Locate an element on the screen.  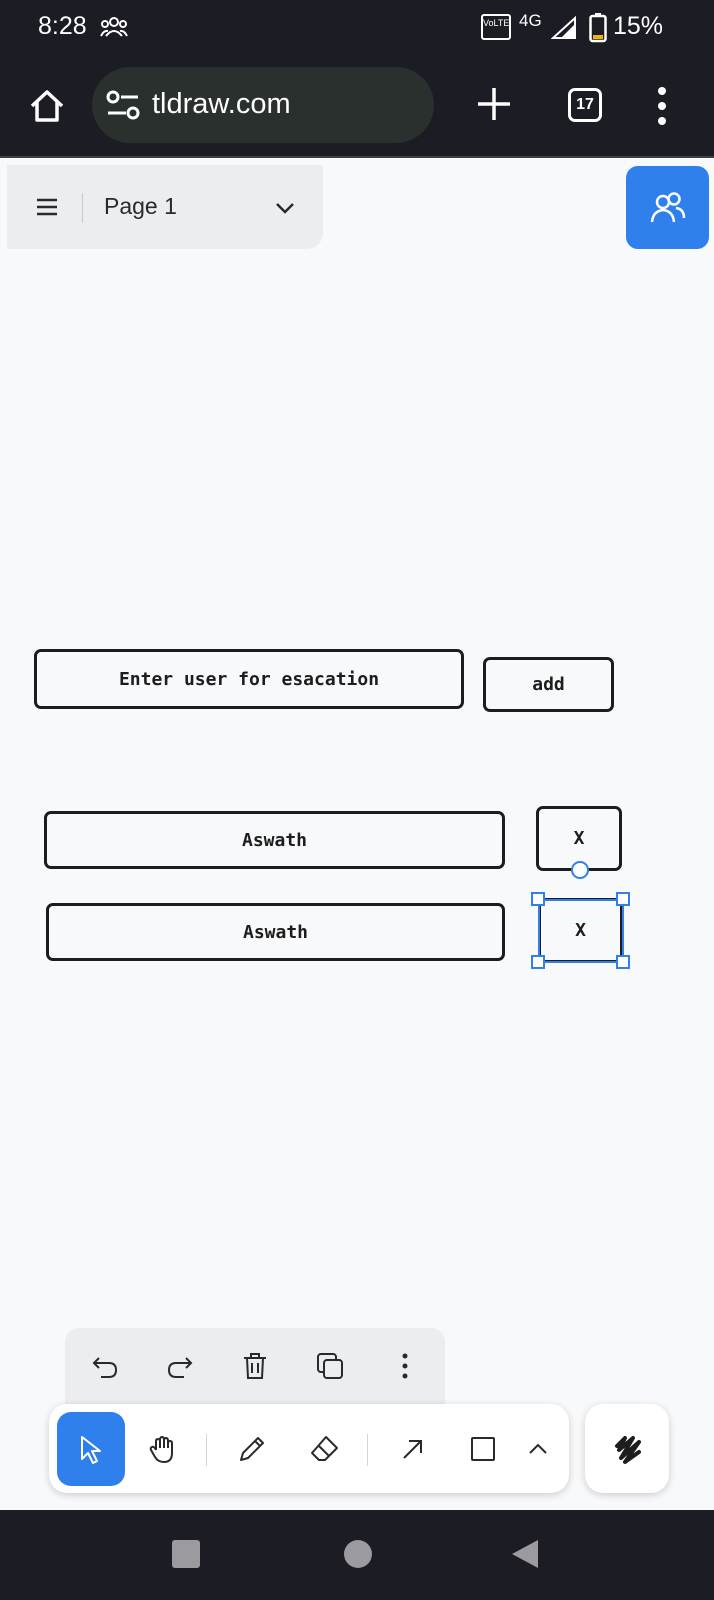
browser-toolbar: tldraw.com 17 is located at coordinates (357, 106).